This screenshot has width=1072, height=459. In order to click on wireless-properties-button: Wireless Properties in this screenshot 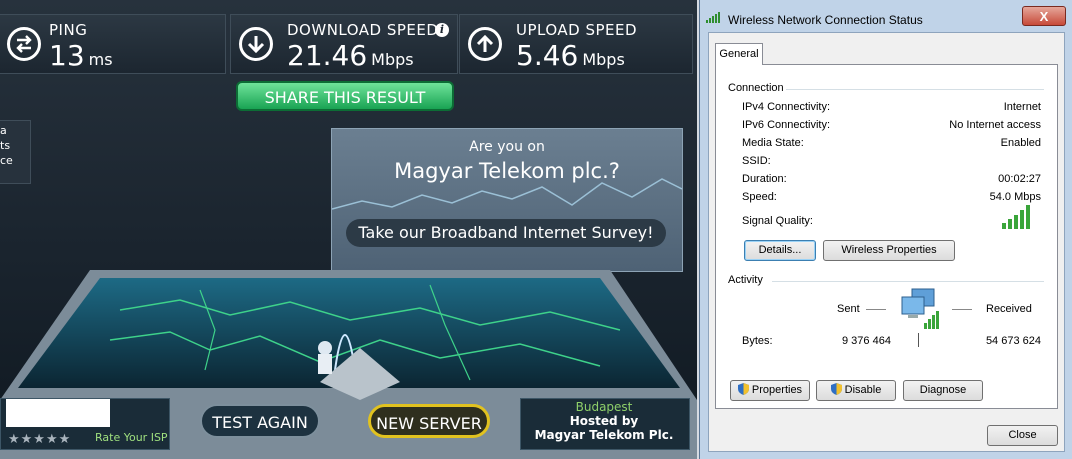, I will do `click(889, 250)`.